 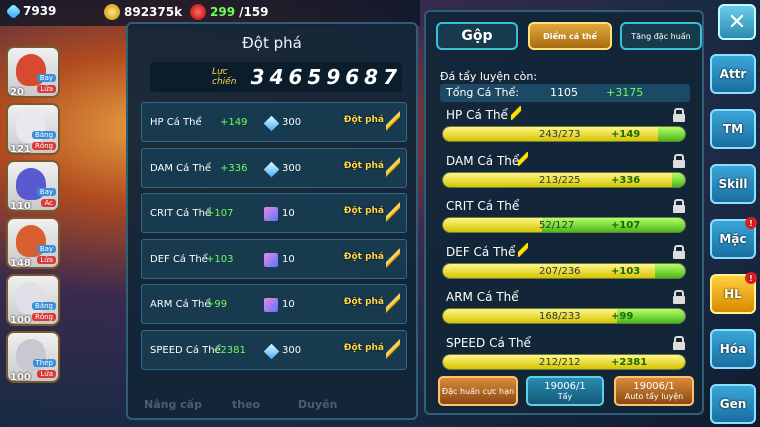 I want to click on side-menu-attr: Attr, so click(x=733, y=74).